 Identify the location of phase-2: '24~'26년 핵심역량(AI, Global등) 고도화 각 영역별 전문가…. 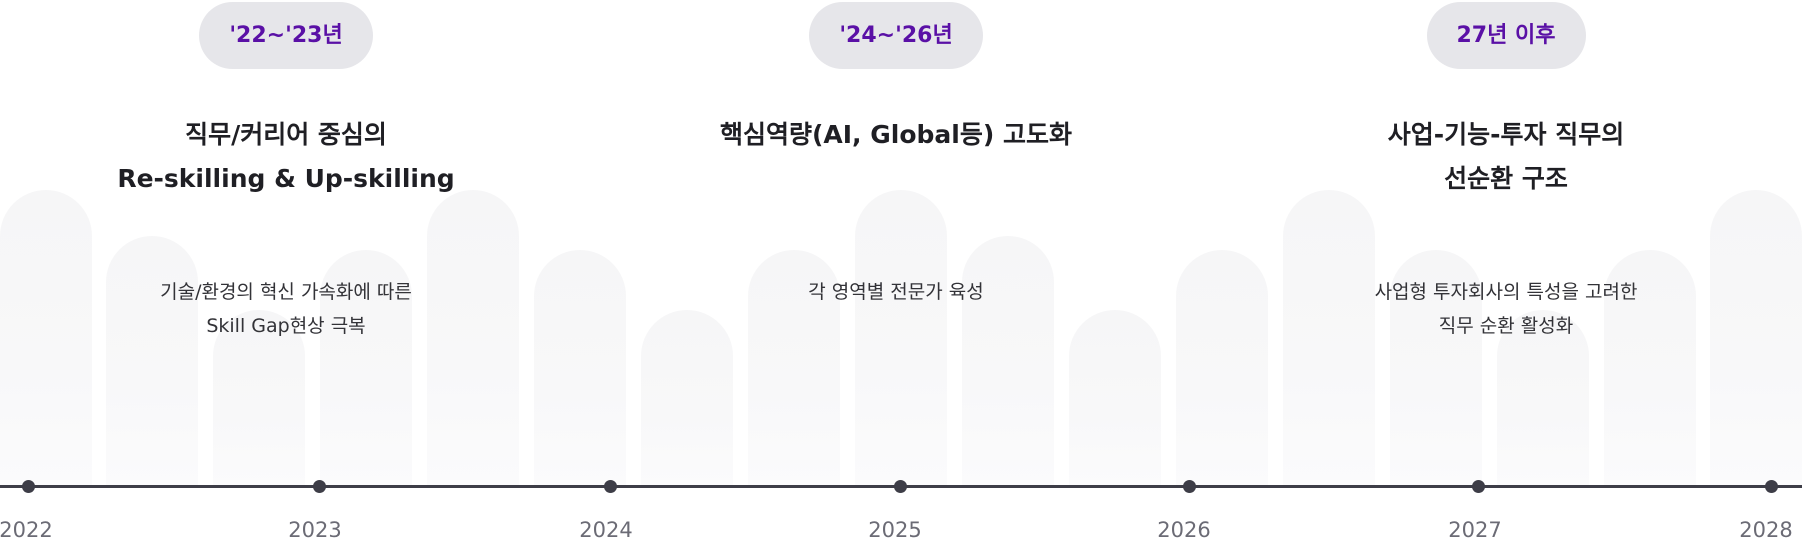
(896, 151).